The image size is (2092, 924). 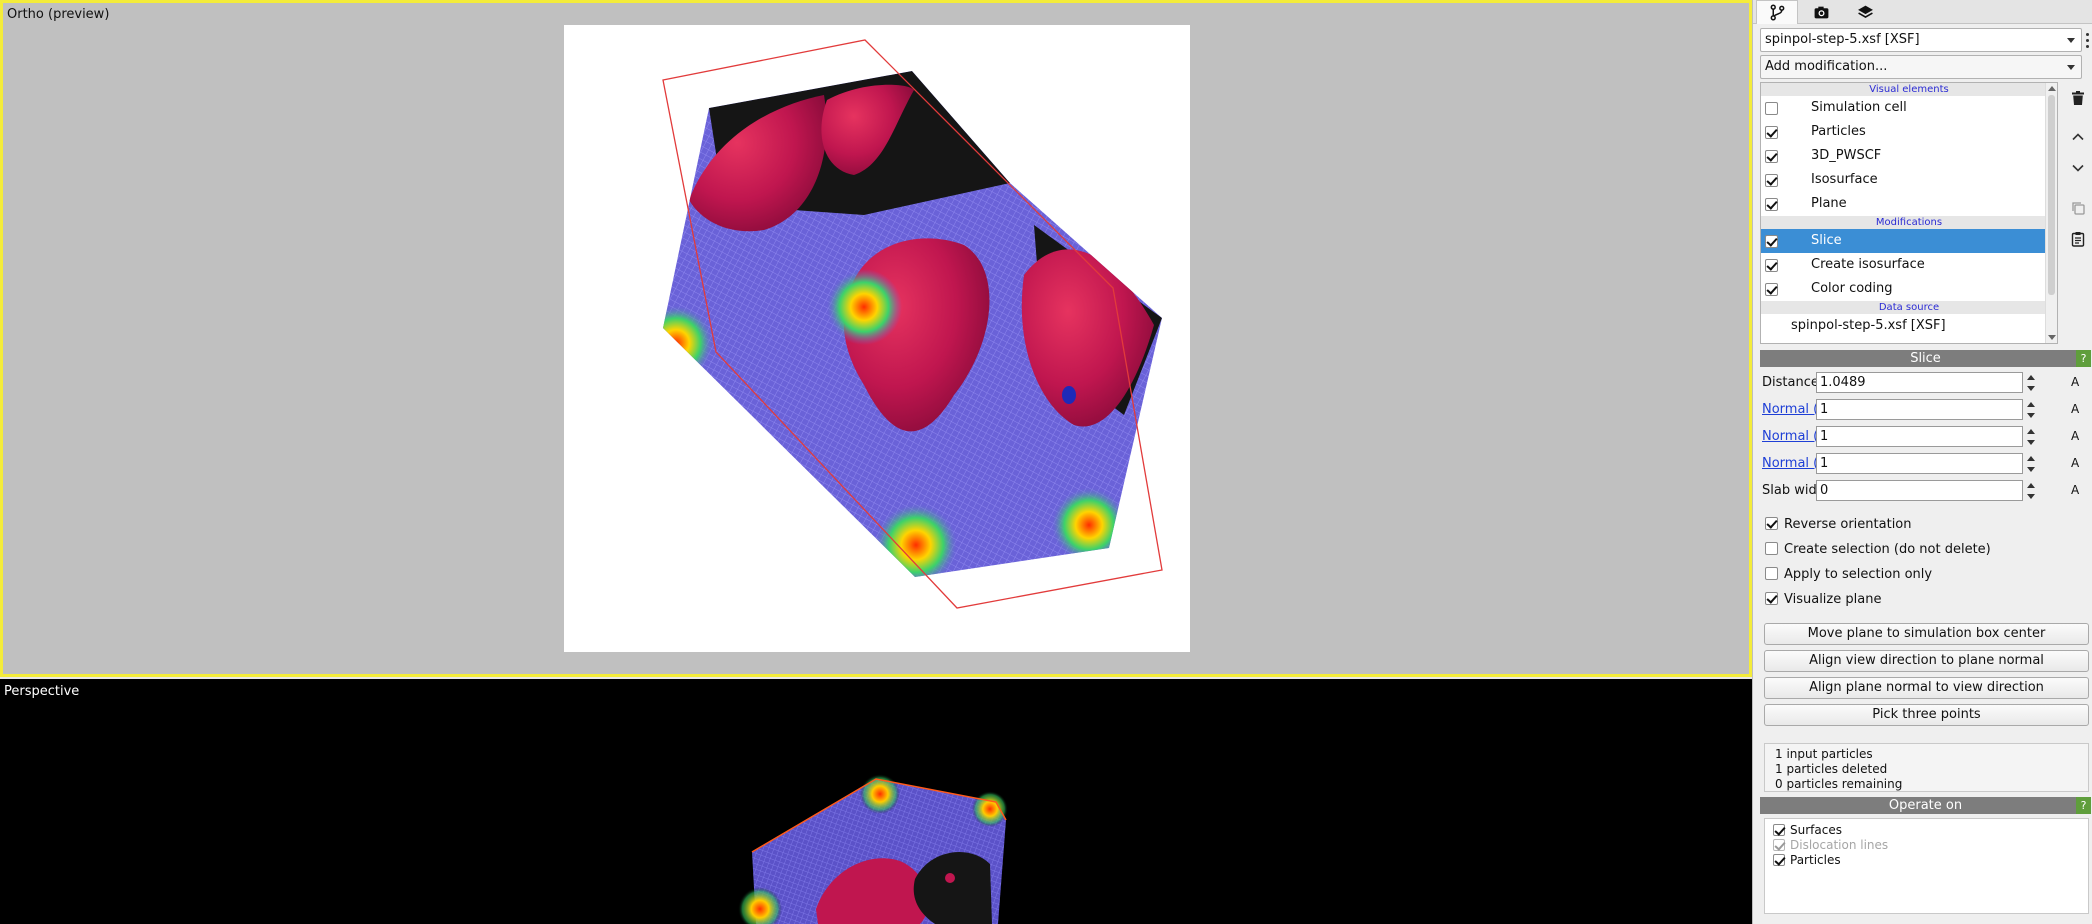 What do you see at coordinates (1839, 784) in the screenshot?
I see `status-particles-remaining: 0 particles remaining` at bounding box center [1839, 784].